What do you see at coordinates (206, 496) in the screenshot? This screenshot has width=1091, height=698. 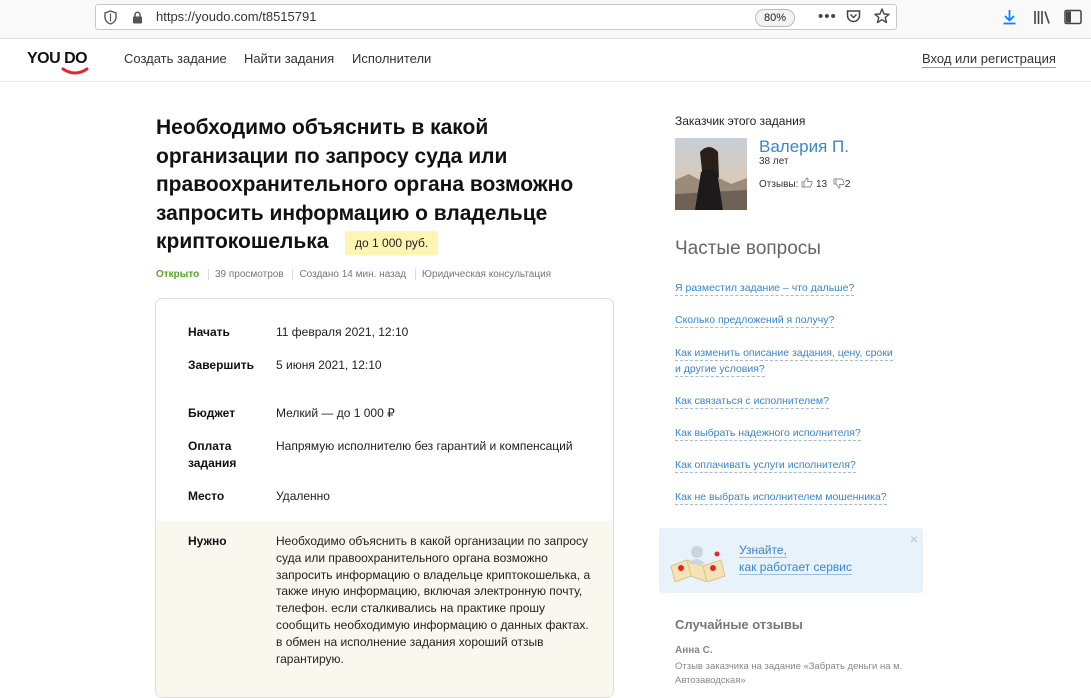 I see `place-label: Место` at bounding box center [206, 496].